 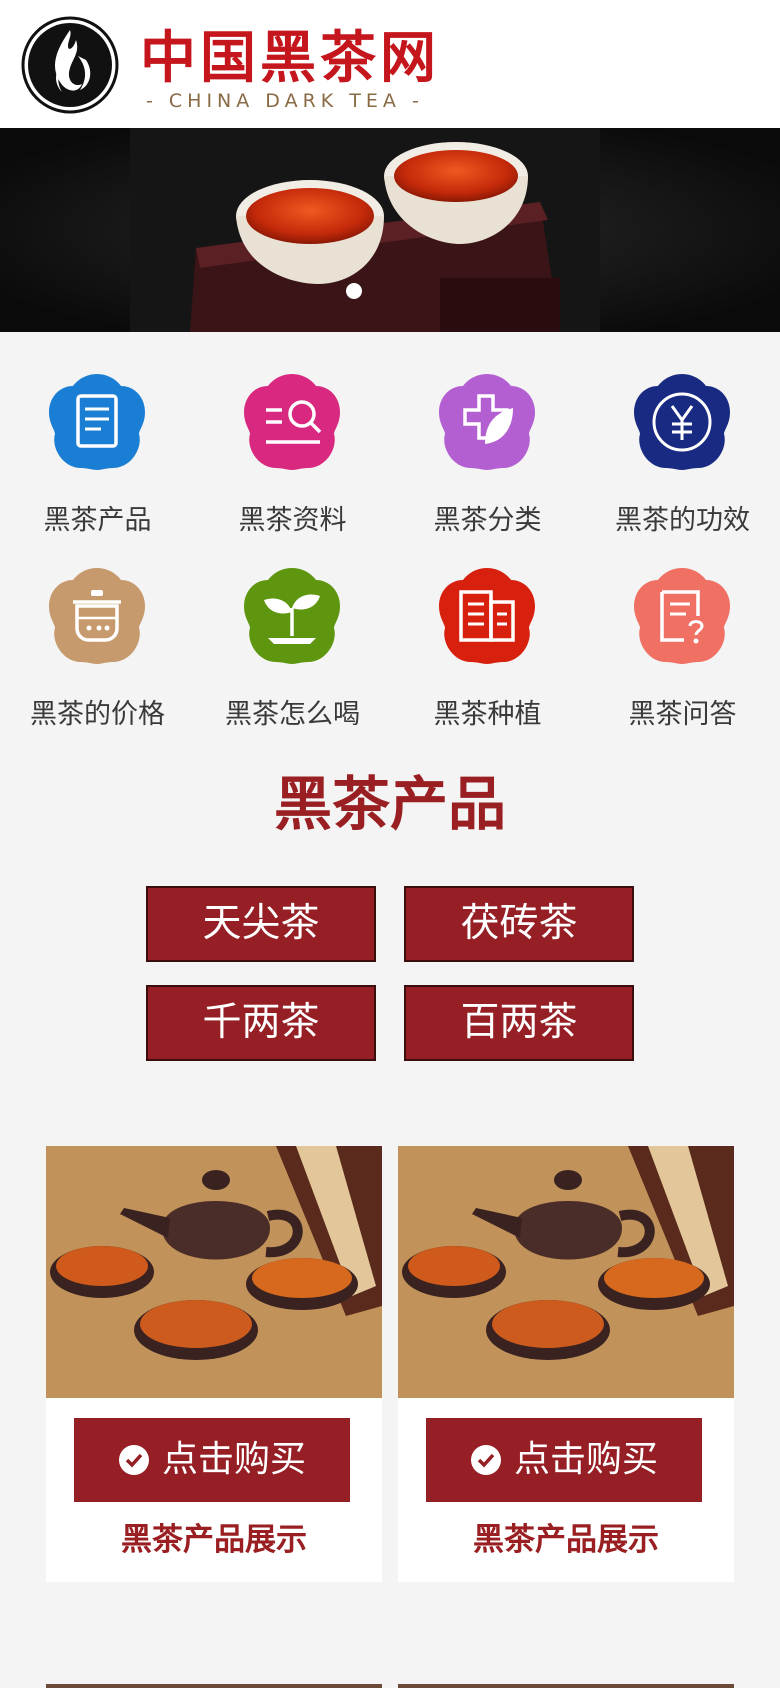 What do you see at coordinates (682, 422) in the screenshot?
I see `yen-icon` at bounding box center [682, 422].